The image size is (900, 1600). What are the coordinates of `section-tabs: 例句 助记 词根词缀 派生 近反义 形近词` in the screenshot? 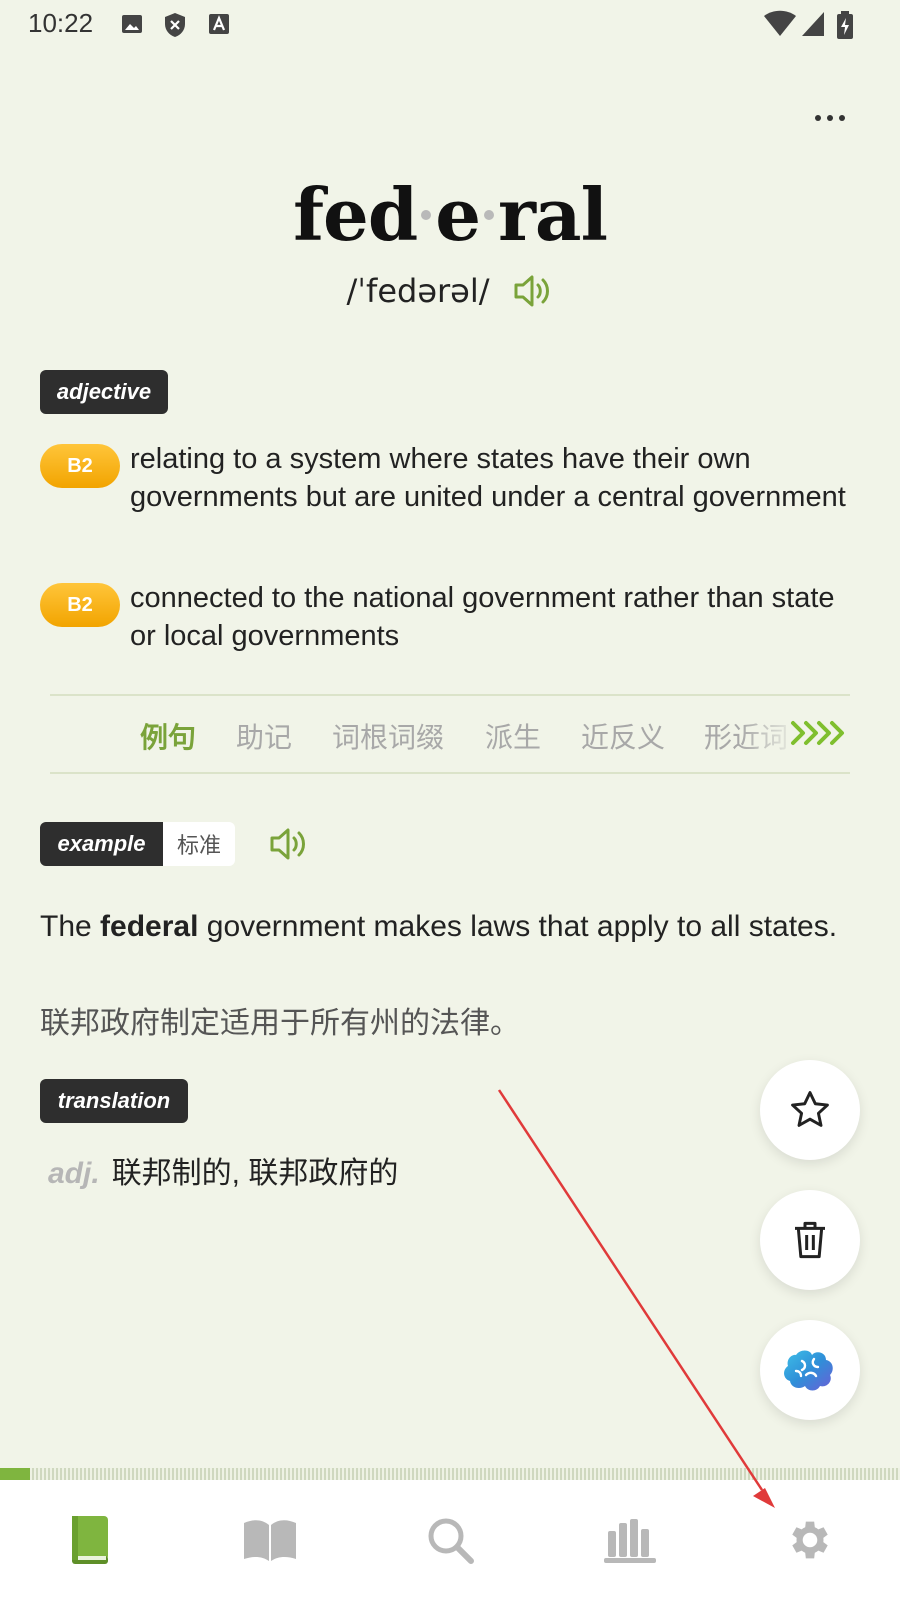 It's located at (450, 734).